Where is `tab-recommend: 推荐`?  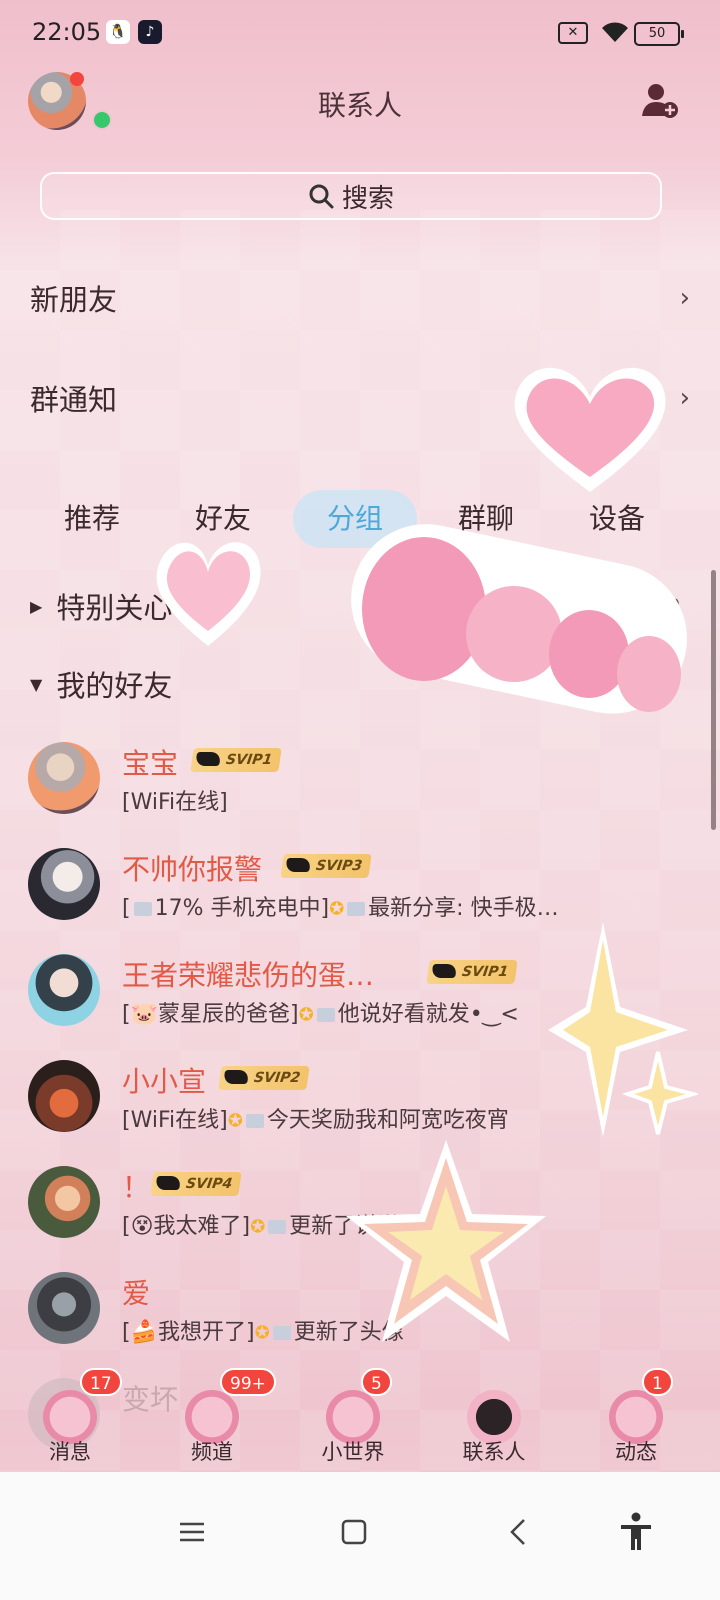 tab-recommend: 推荐 is located at coordinates (92, 519).